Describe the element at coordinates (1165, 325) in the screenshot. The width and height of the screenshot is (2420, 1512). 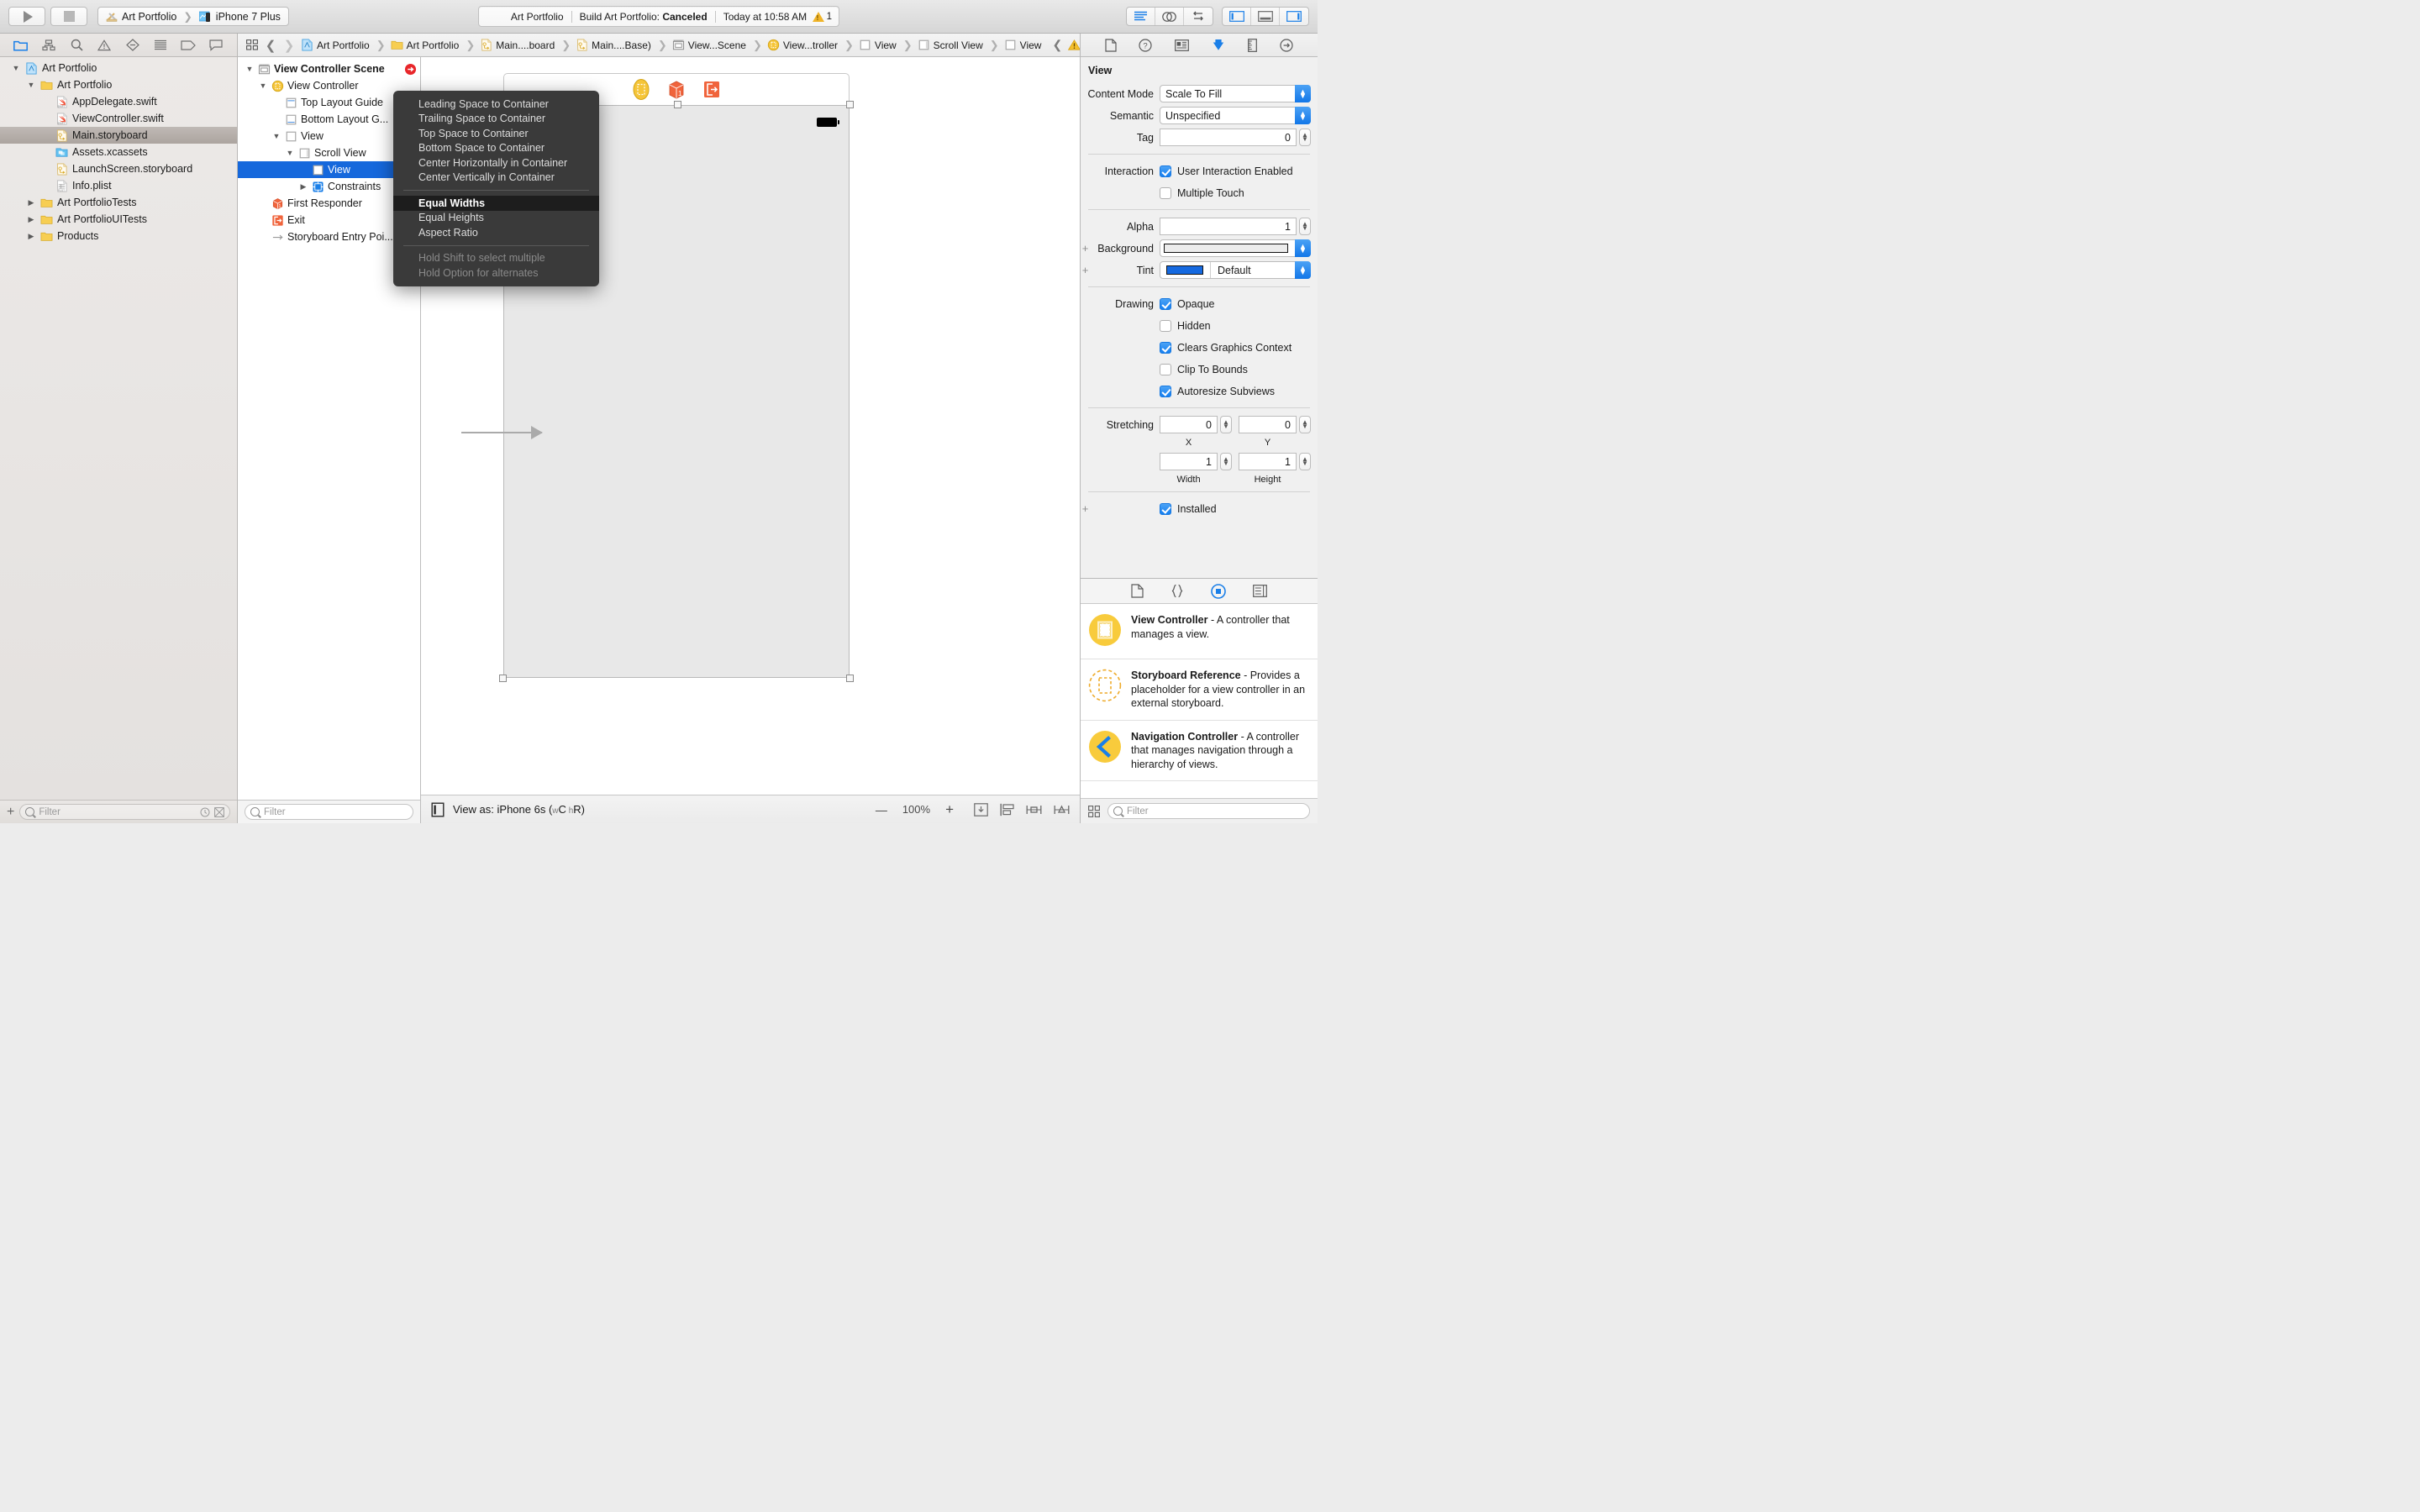
I see `hidden-checkbox` at that location.